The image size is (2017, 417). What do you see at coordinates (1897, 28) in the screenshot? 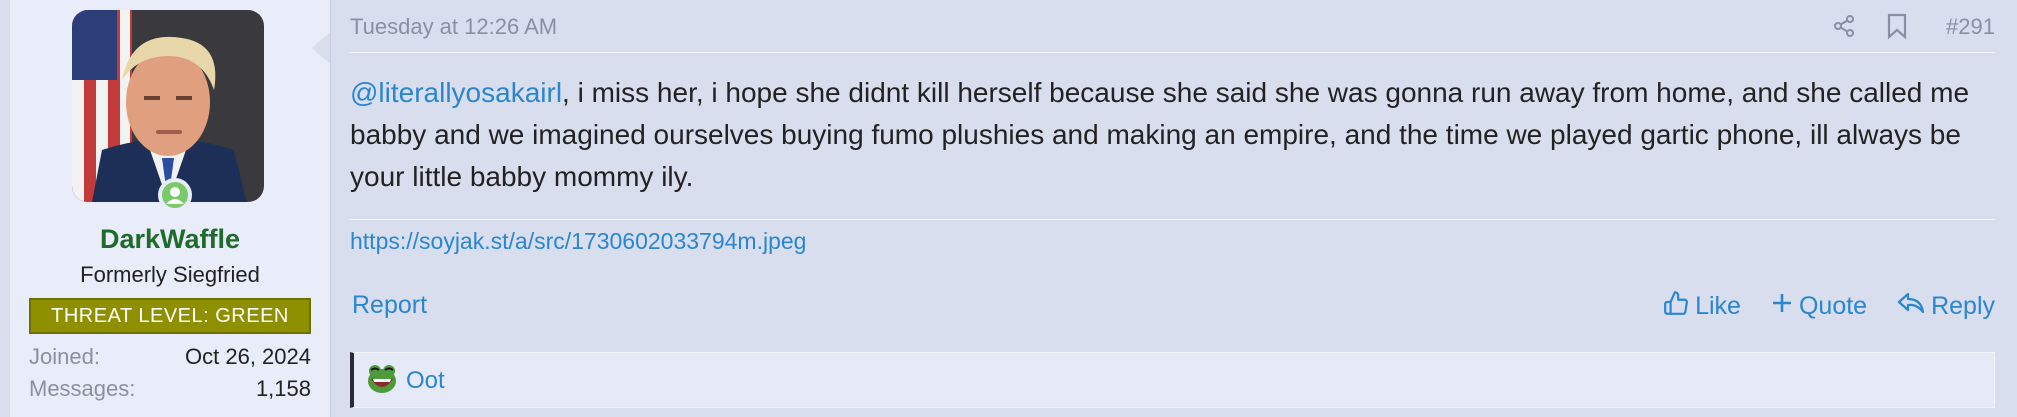
I see `bookmark-icon` at bounding box center [1897, 28].